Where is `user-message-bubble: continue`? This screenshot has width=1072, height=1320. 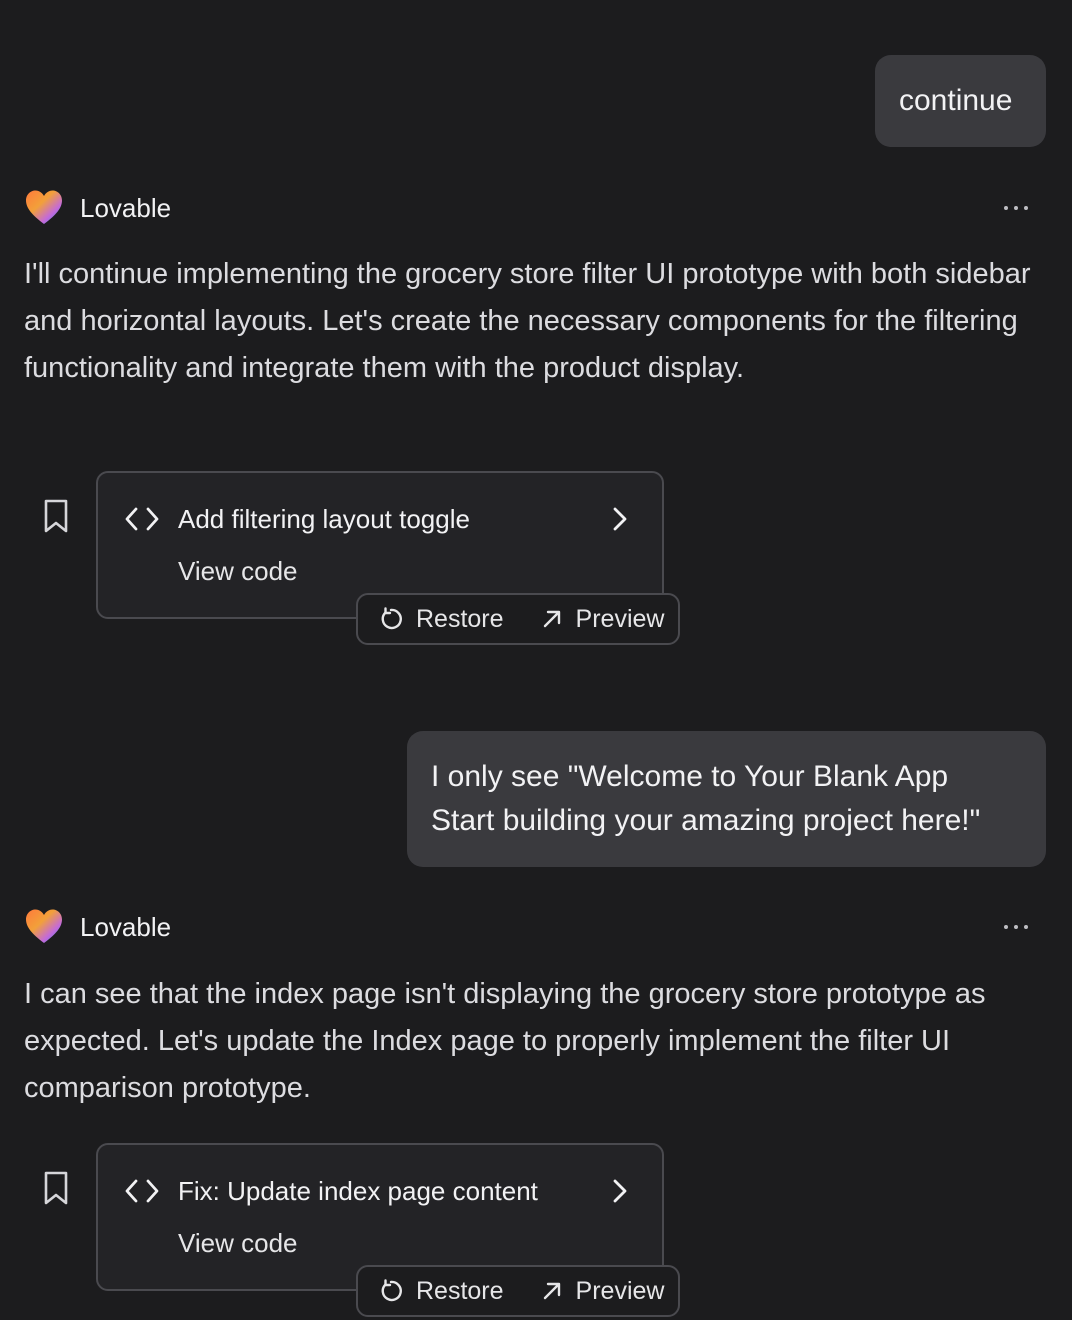 user-message-bubble: continue is located at coordinates (960, 101).